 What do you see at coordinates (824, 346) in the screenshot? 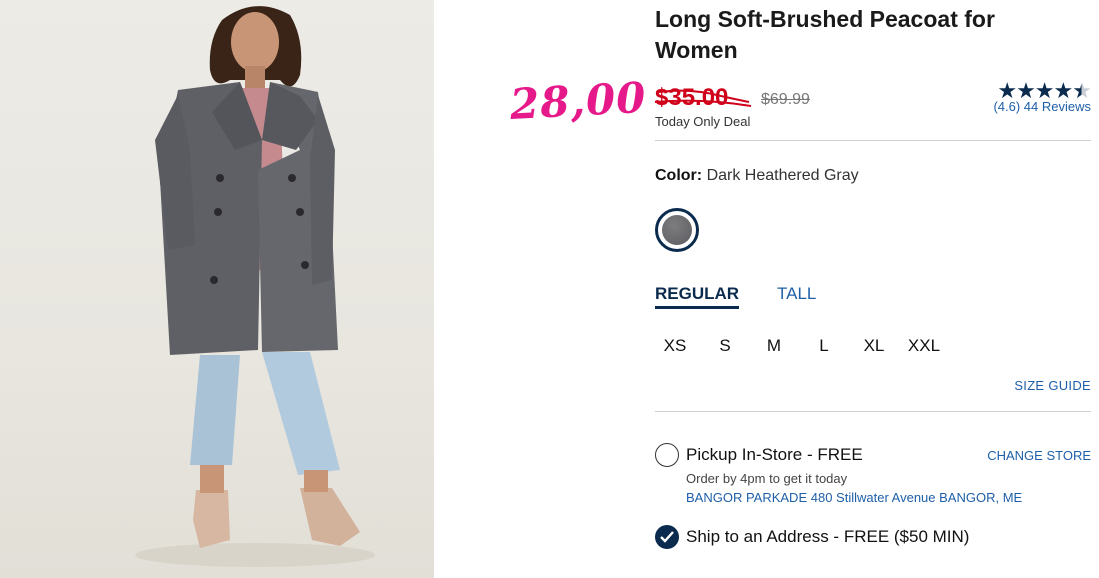
I see `size-option-l: L` at bounding box center [824, 346].